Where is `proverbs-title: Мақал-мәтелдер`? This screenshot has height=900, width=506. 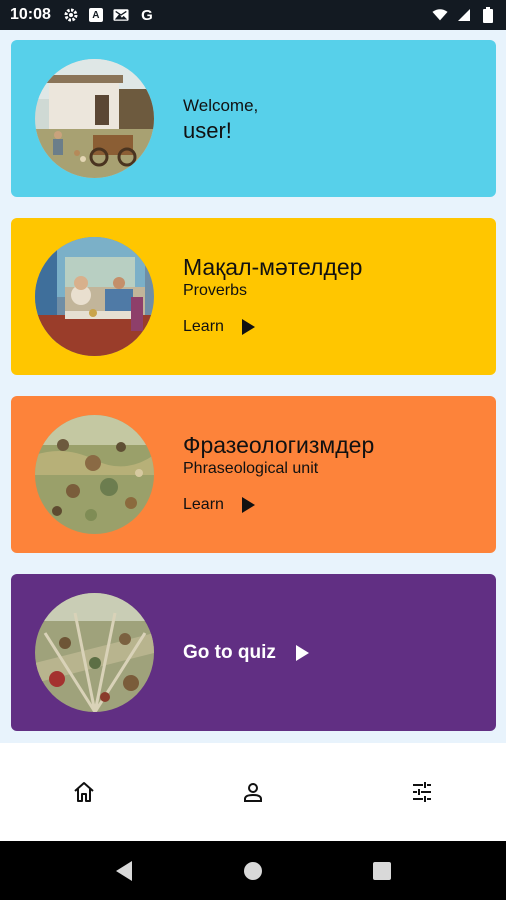 proverbs-title: Мақал-мәтелдер is located at coordinates (273, 267).